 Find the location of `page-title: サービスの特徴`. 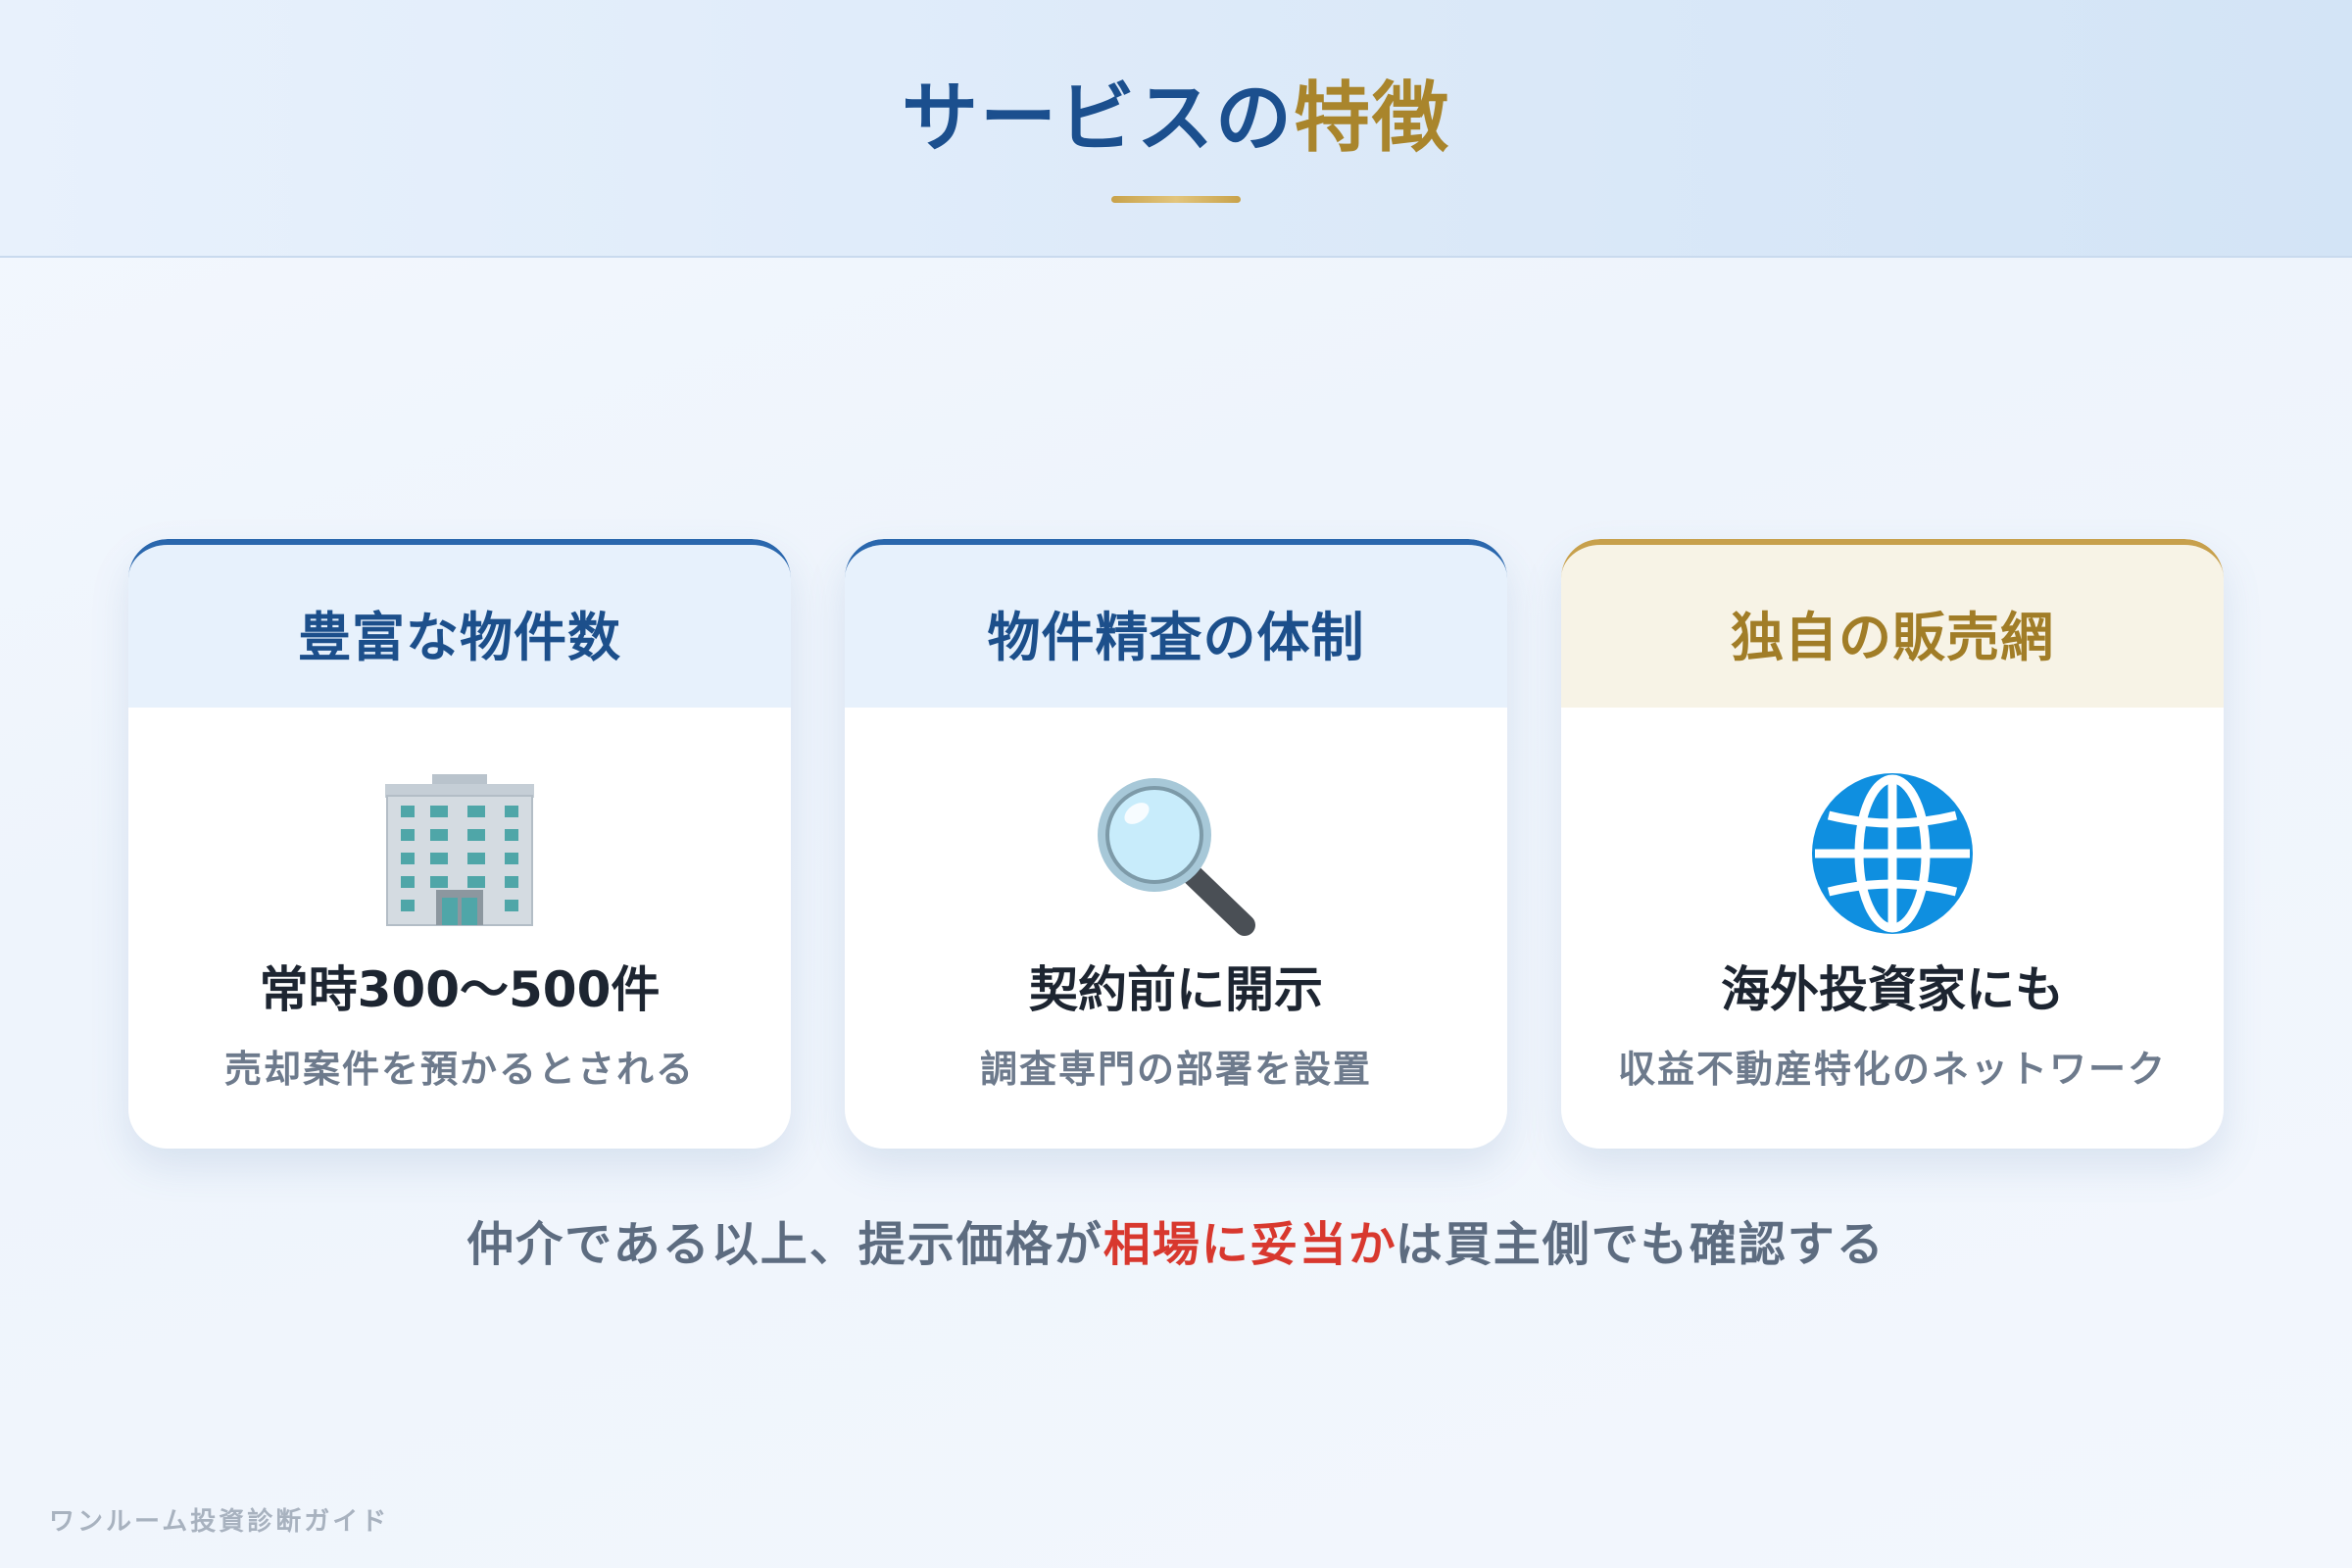

page-title: サービスの特徴 is located at coordinates (1176, 118).